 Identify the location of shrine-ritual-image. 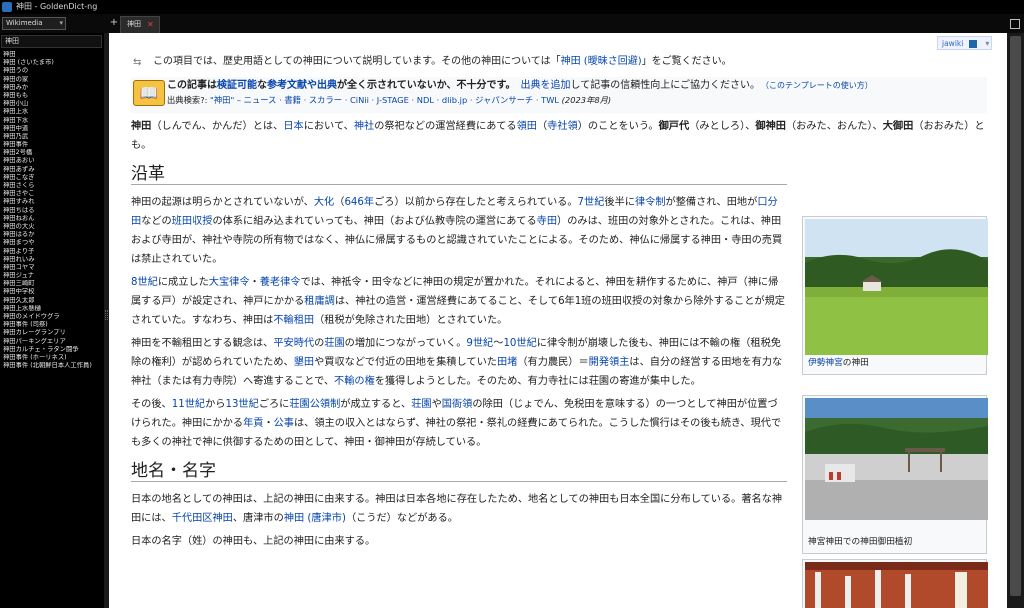
(896, 585).